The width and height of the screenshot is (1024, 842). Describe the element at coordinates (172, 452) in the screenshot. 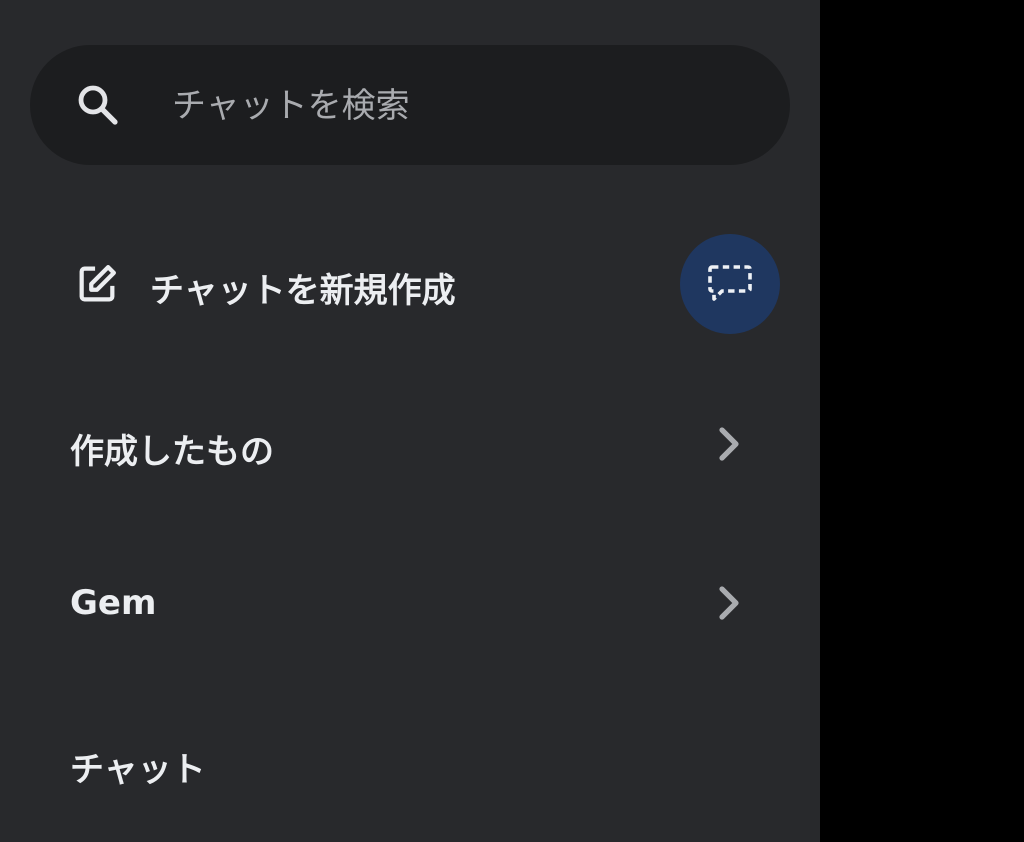

I see `nav-item-label: 作成したもの` at that location.